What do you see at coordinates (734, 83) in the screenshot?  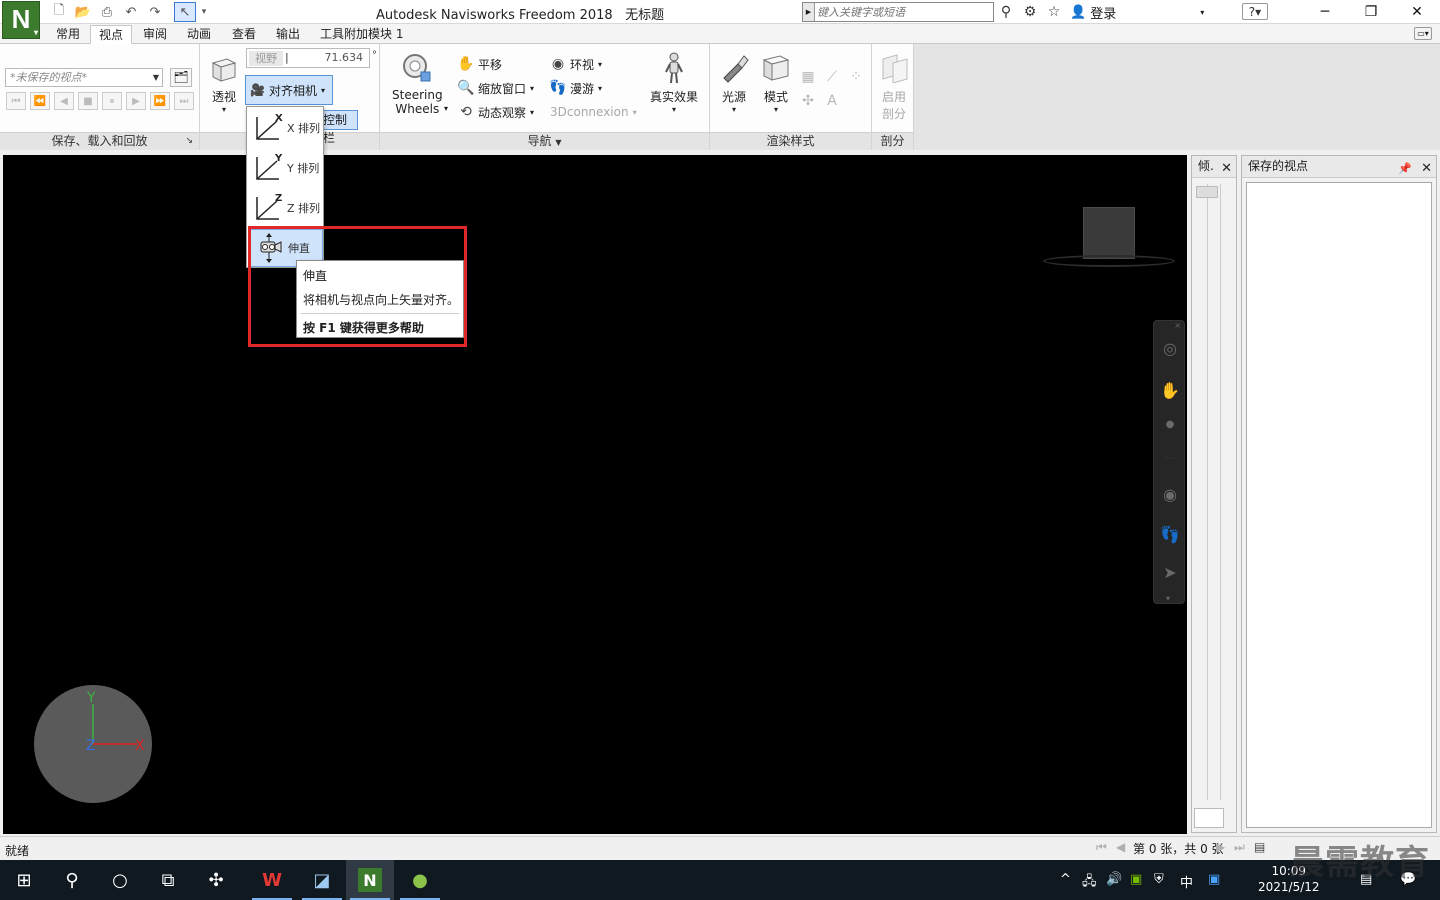 I see `lighting-button: 光源 ▾` at bounding box center [734, 83].